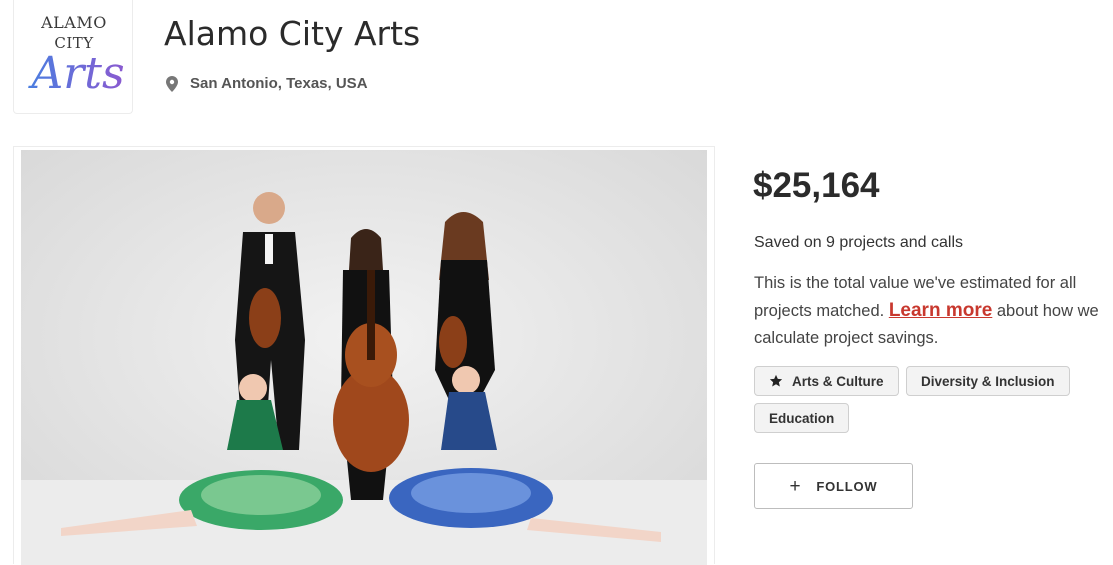 The height and width of the screenshot is (565, 1113). What do you see at coordinates (847, 486) in the screenshot?
I see `follow-label: FOLLOW` at bounding box center [847, 486].